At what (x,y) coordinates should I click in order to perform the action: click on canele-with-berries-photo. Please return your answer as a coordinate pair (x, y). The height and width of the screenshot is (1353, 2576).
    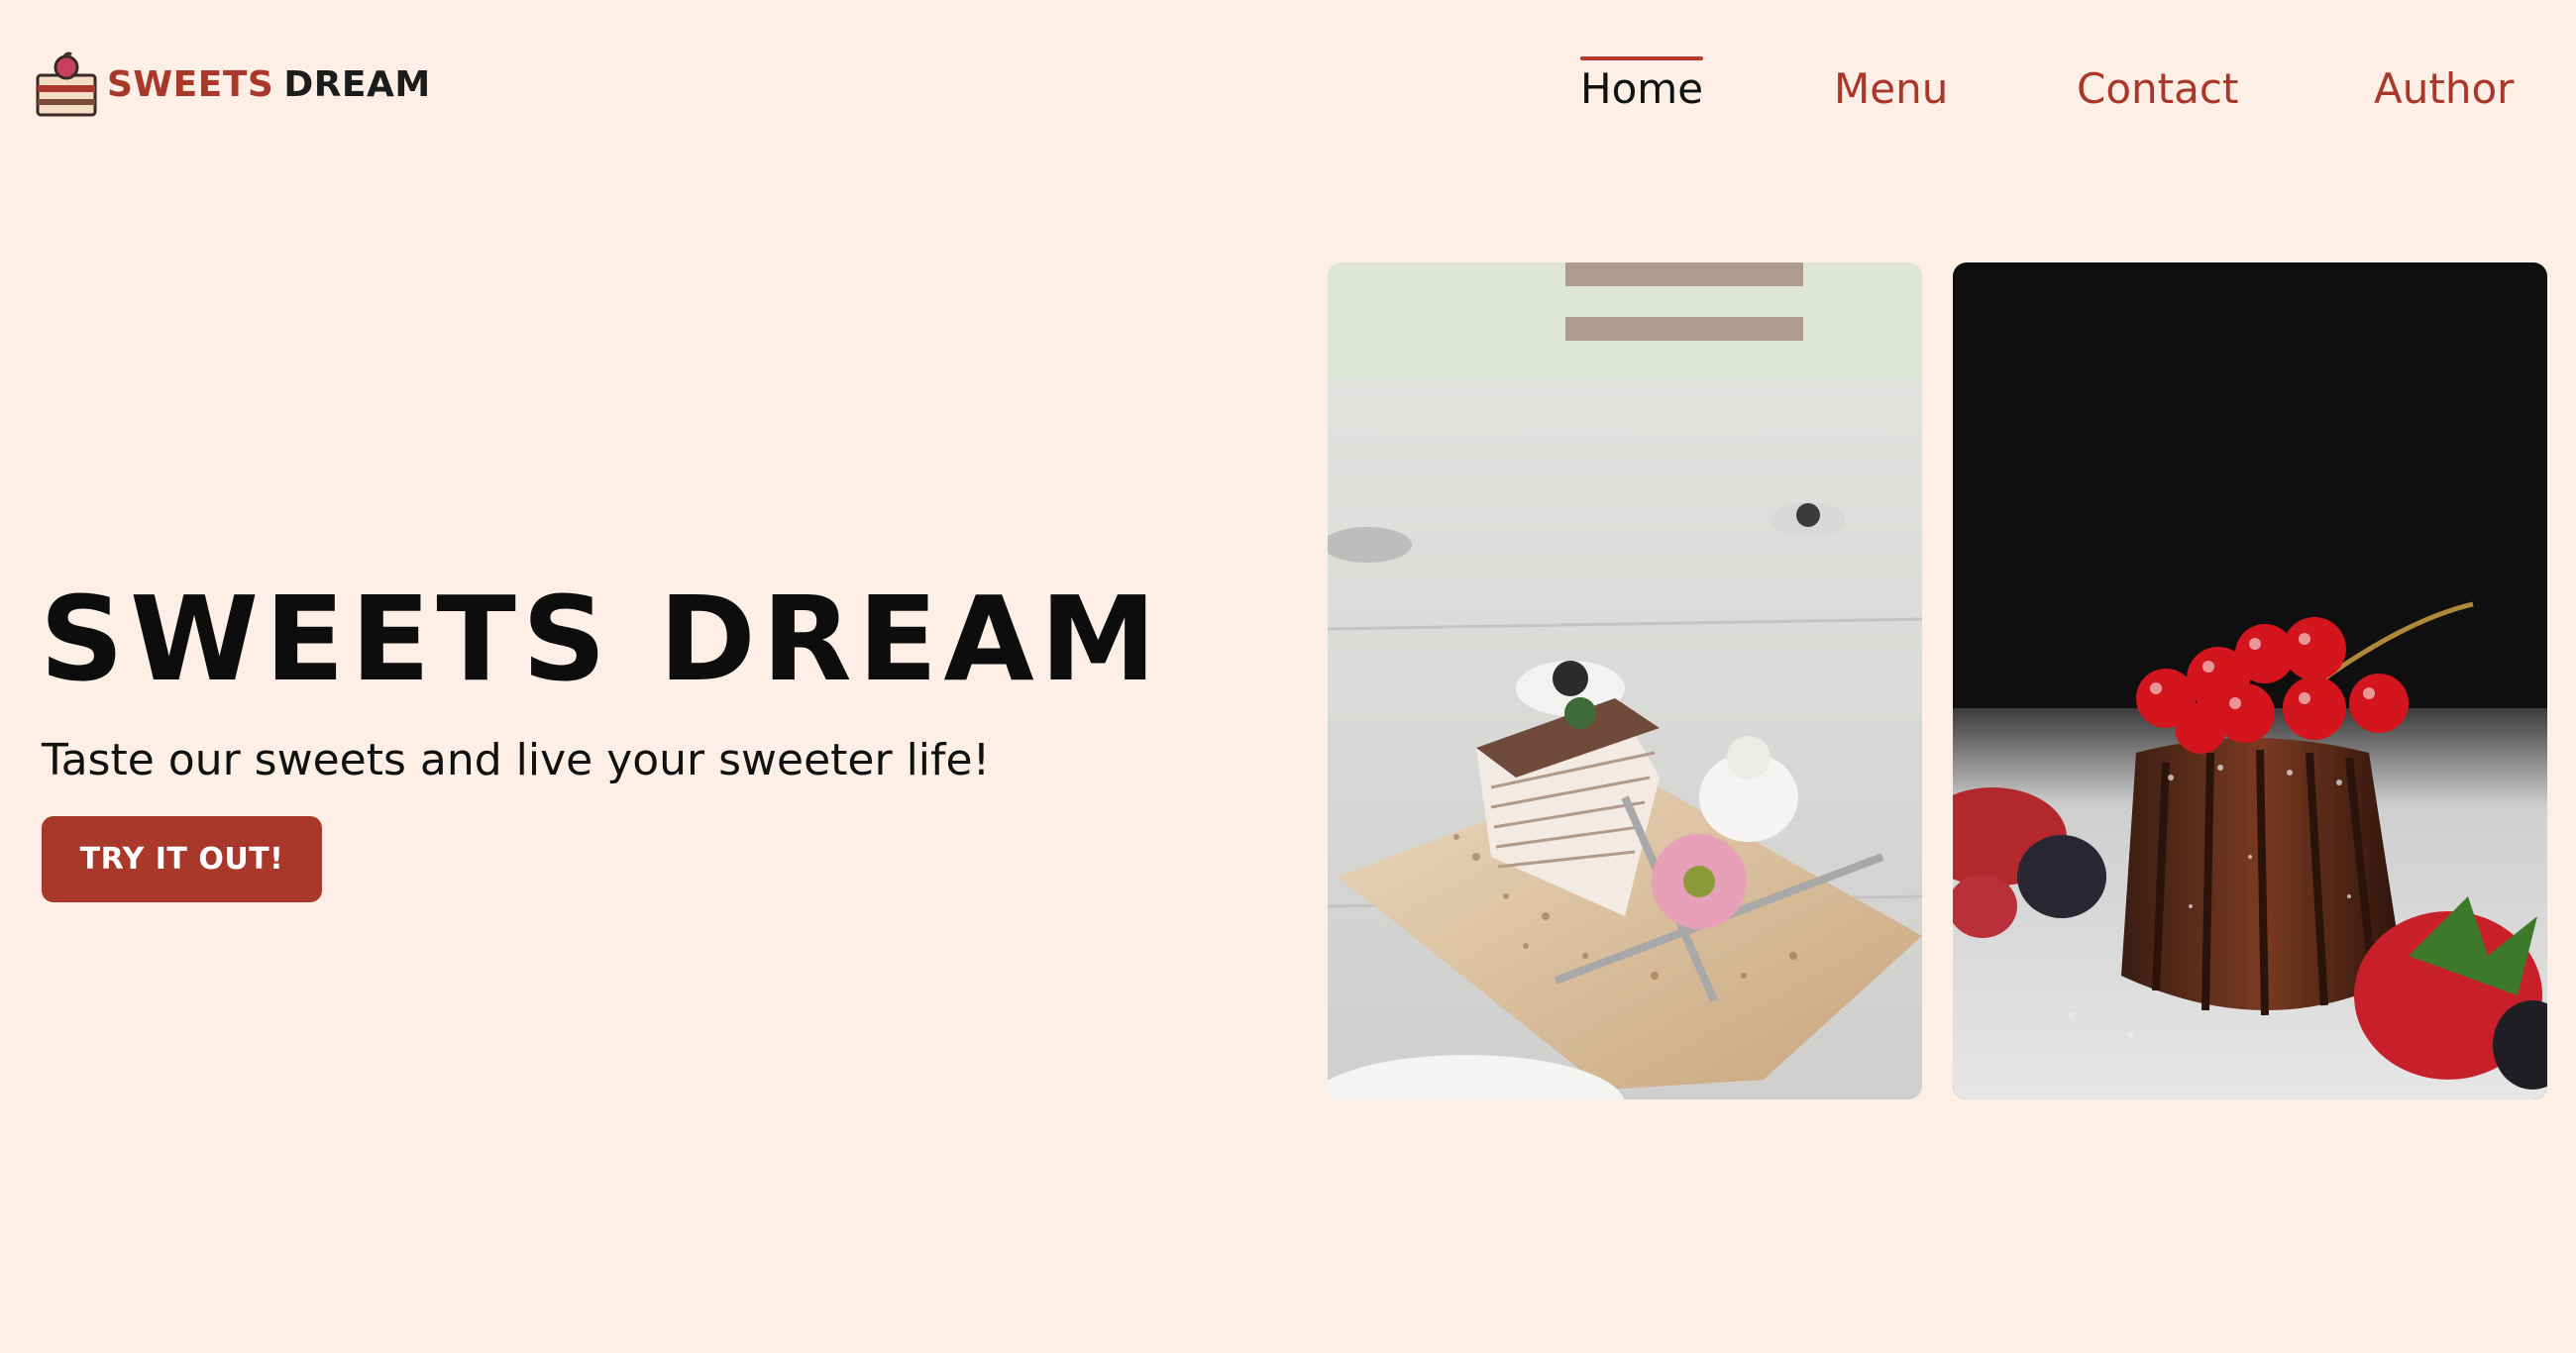
    Looking at the image, I should click on (2250, 680).